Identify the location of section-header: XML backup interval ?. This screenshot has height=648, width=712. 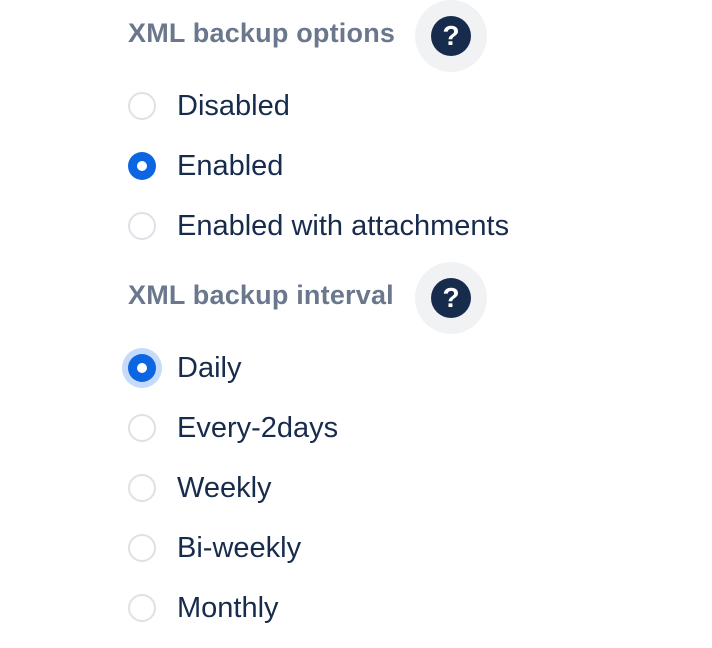
(328, 298).